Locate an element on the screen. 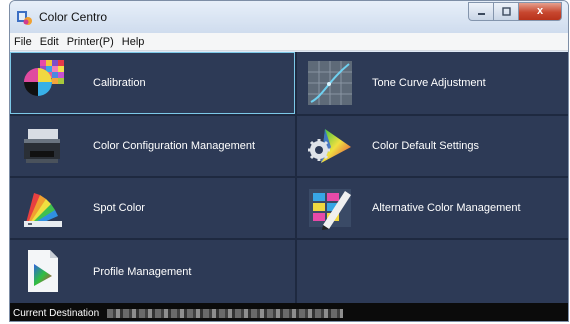  menu-help: Help is located at coordinates (133, 42).